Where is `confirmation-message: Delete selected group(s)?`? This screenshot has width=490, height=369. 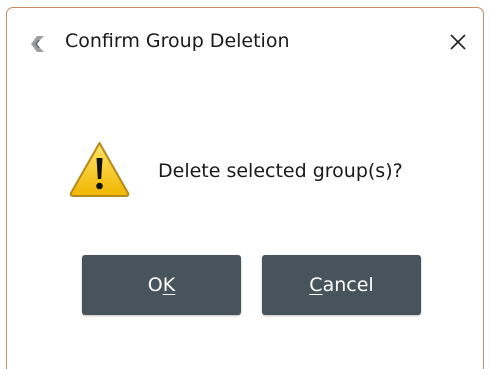 confirmation-message: Delete selected group(s)? is located at coordinates (280, 171).